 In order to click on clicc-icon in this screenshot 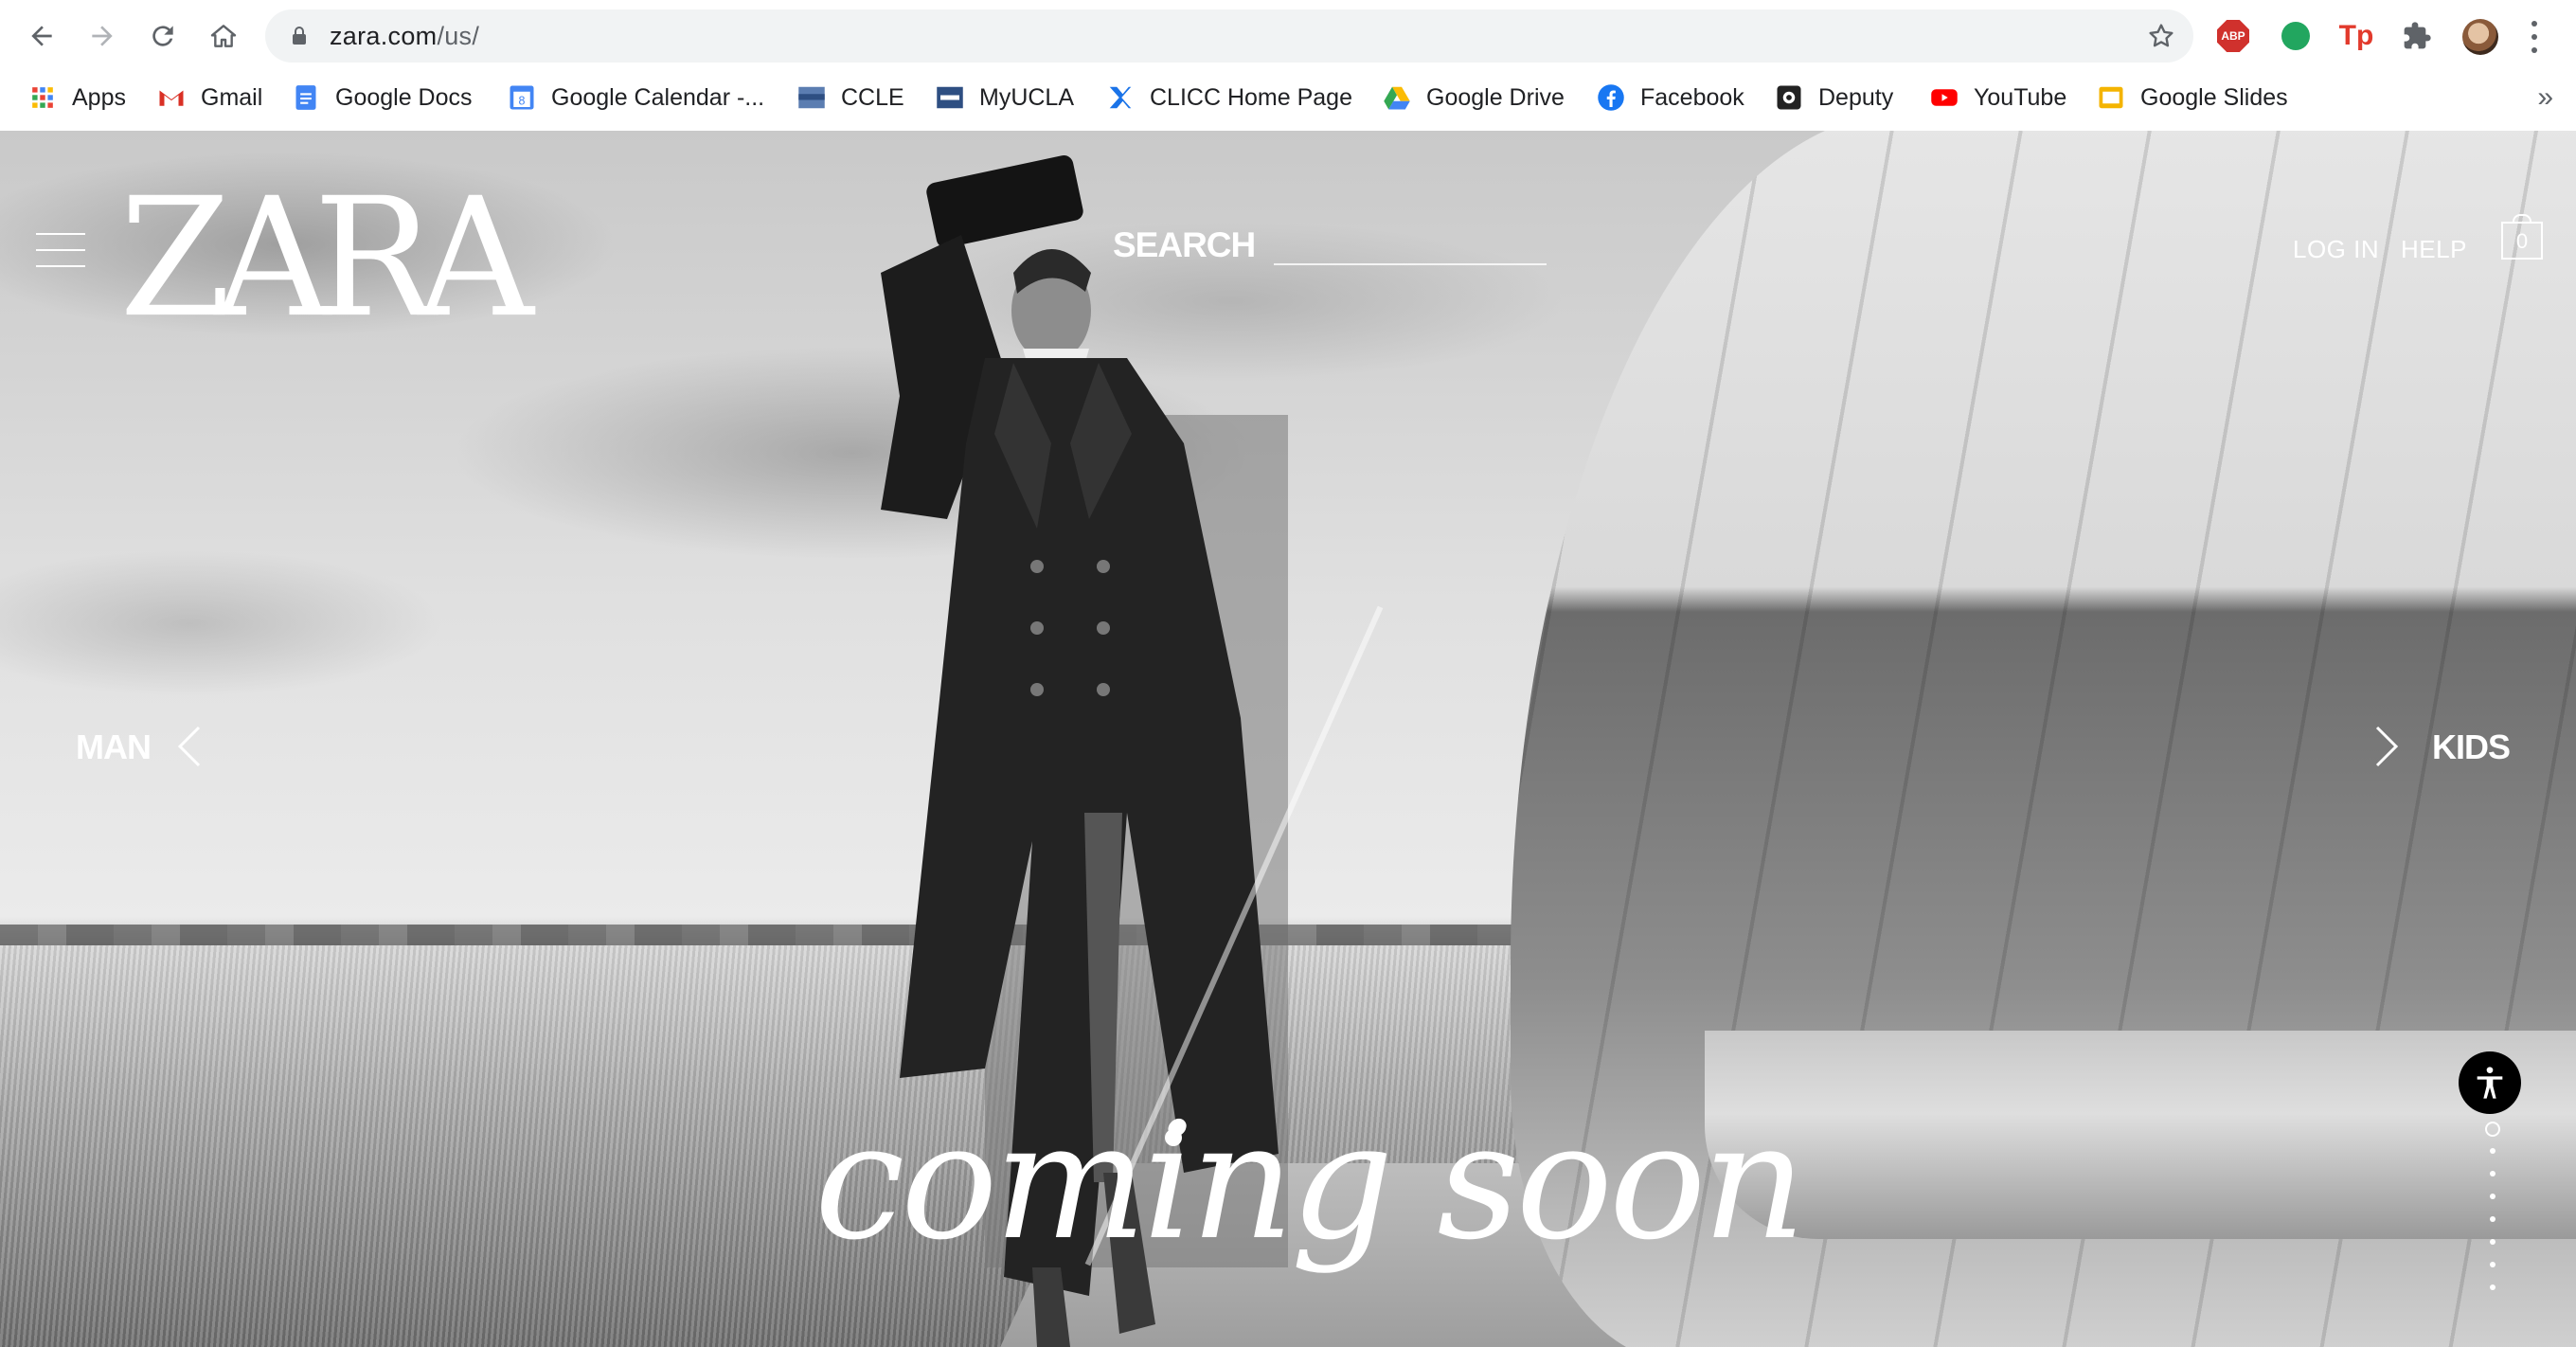, I will do `click(1120, 97)`.